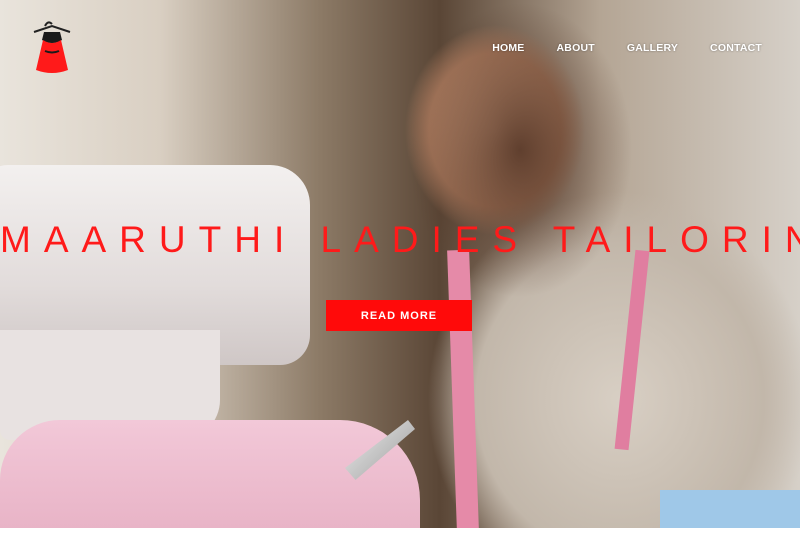 The height and width of the screenshot is (533, 800). I want to click on nav-item-gallery: GALLERY, so click(652, 48).